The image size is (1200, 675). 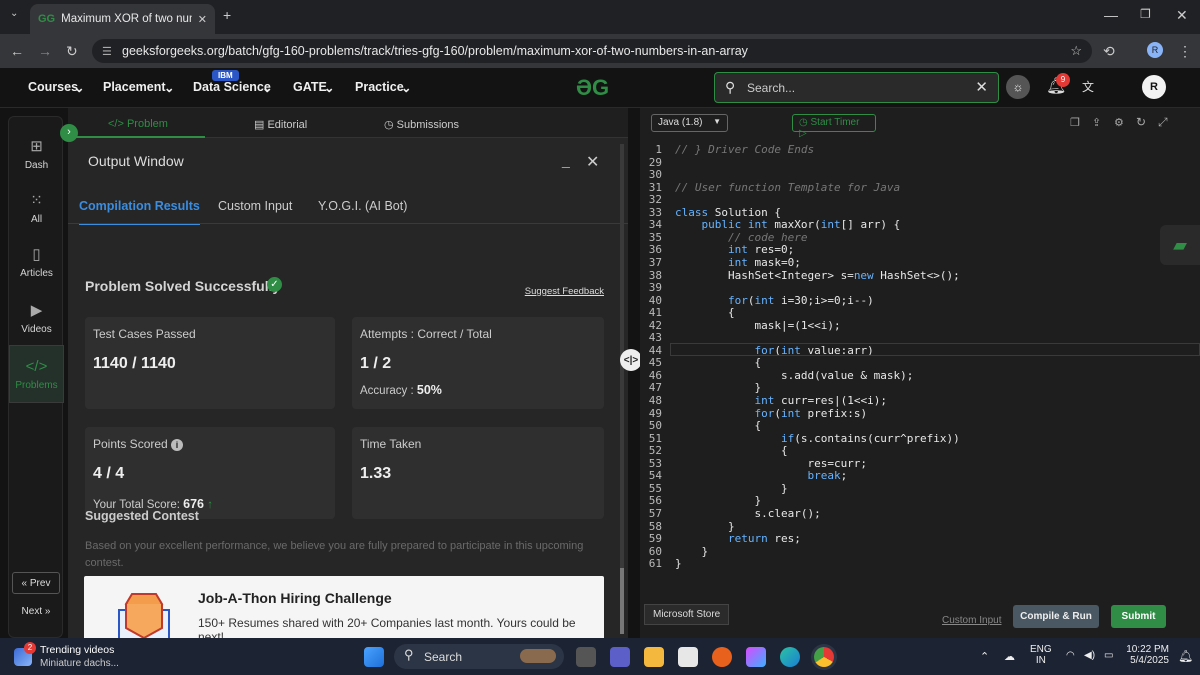 I want to click on copy-icon: ❐, so click(x=1075, y=122).